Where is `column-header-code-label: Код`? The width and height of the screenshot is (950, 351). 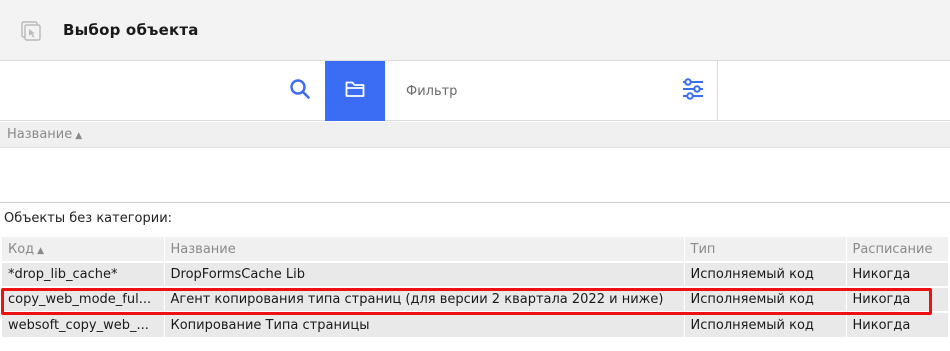 column-header-code-label: Код is located at coordinates (21, 249).